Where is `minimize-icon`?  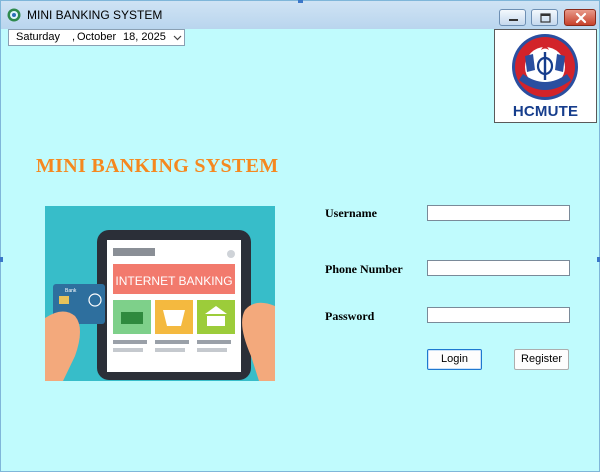
minimize-icon is located at coordinates (513, 20).